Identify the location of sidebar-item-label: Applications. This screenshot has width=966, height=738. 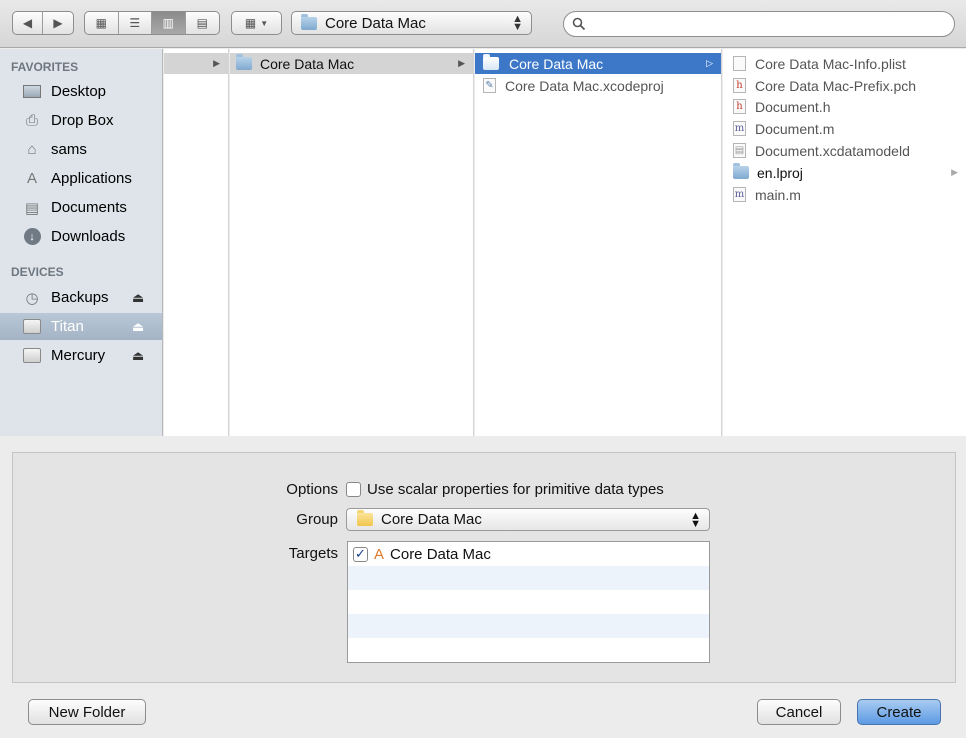
(91, 178).